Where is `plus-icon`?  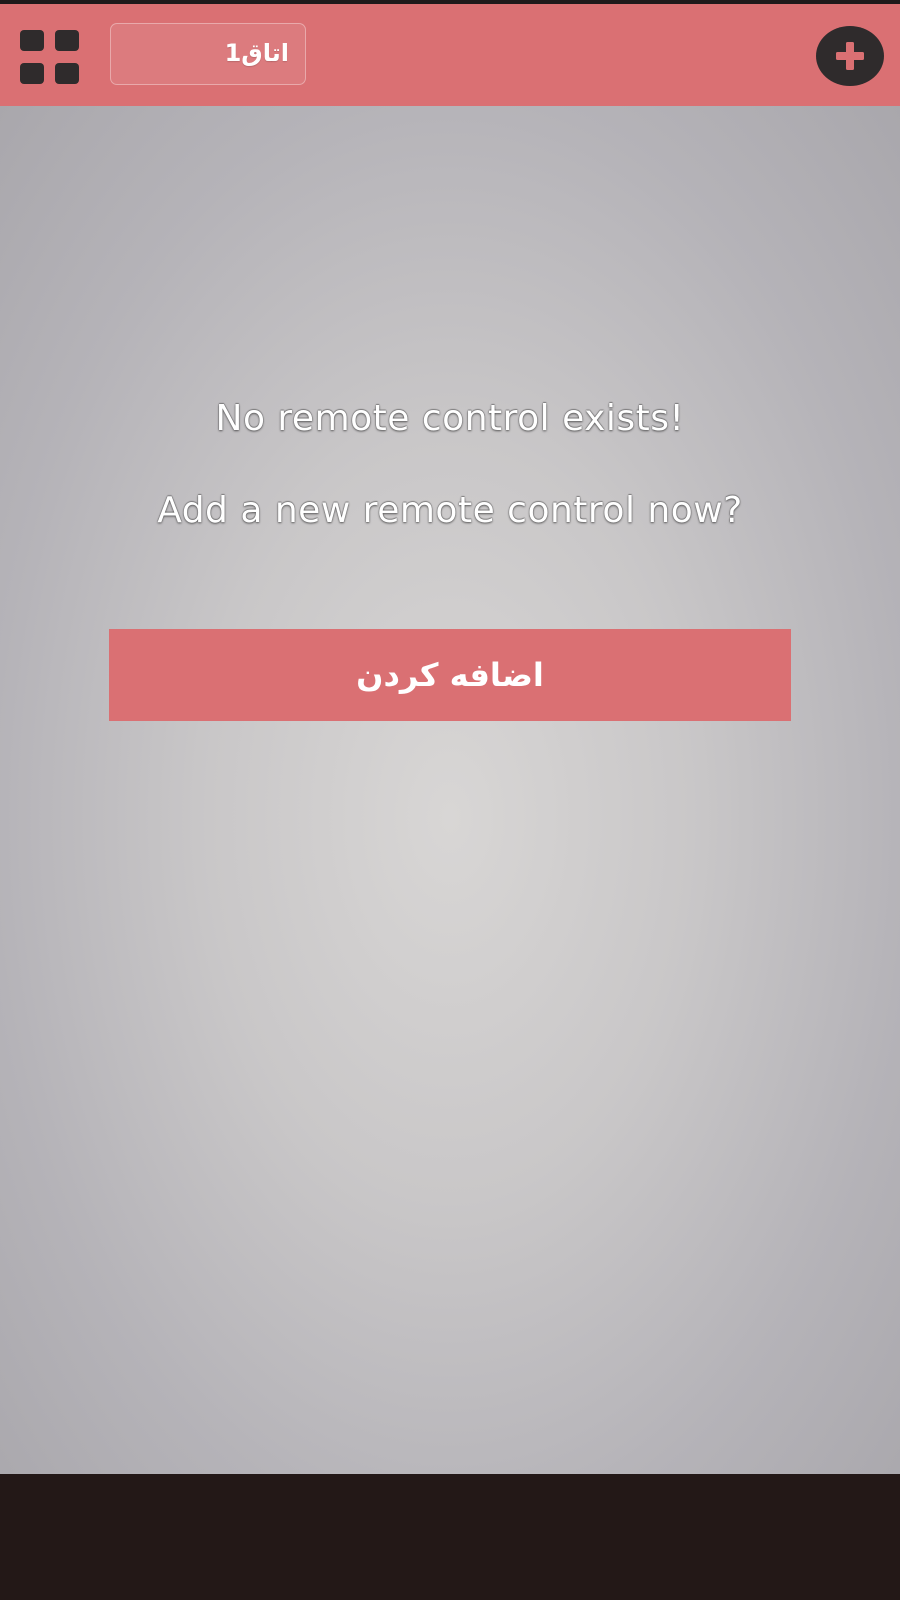
plus-icon is located at coordinates (850, 56).